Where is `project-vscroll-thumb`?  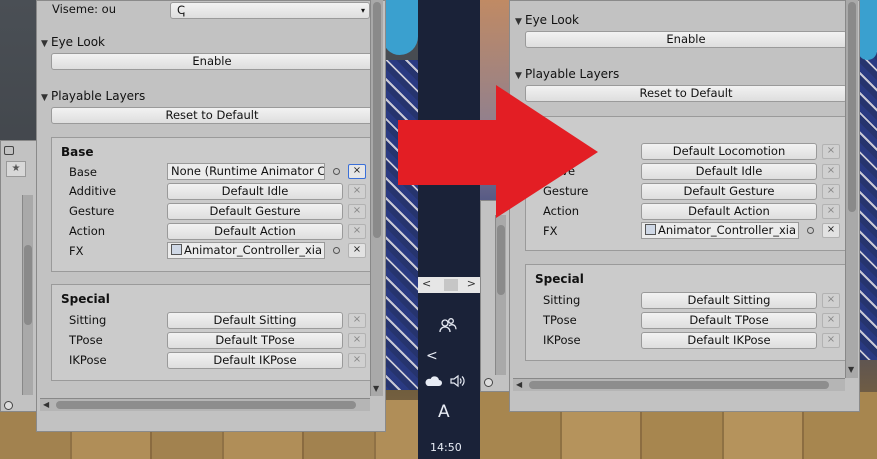
project-vscroll-thumb is located at coordinates (28, 285).